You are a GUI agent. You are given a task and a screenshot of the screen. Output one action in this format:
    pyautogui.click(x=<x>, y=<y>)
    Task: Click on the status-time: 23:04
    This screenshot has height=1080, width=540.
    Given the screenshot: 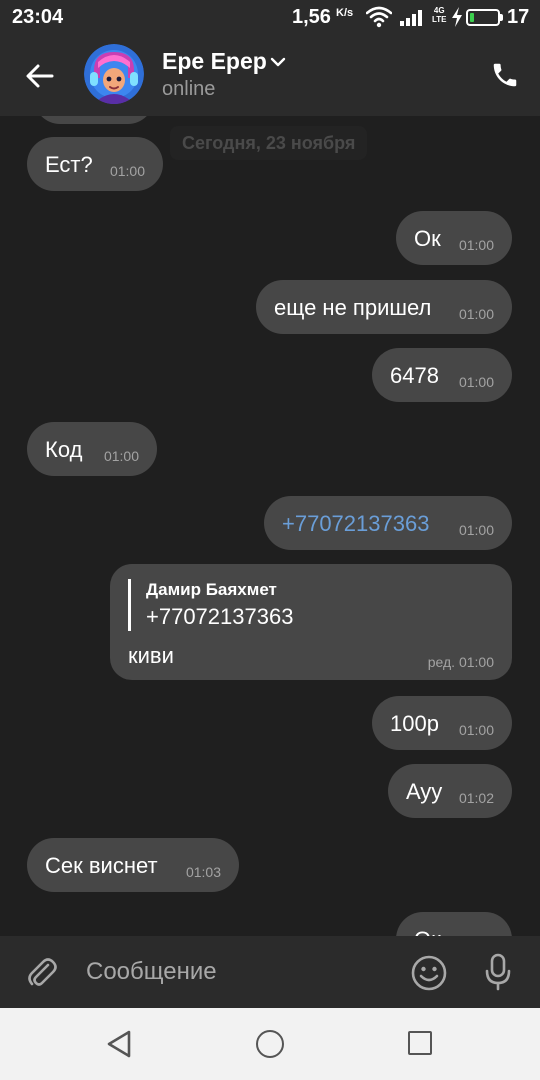 What is the action you would take?
    pyautogui.click(x=38, y=17)
    